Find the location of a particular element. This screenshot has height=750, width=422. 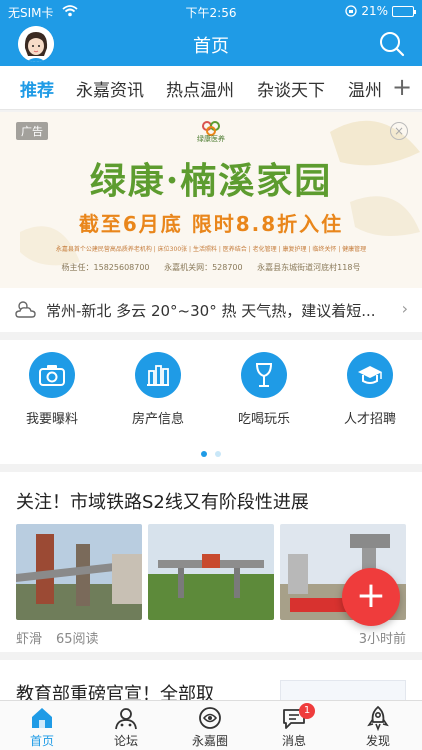

article-time: 3小时前 is located at coordinates (382, 639).